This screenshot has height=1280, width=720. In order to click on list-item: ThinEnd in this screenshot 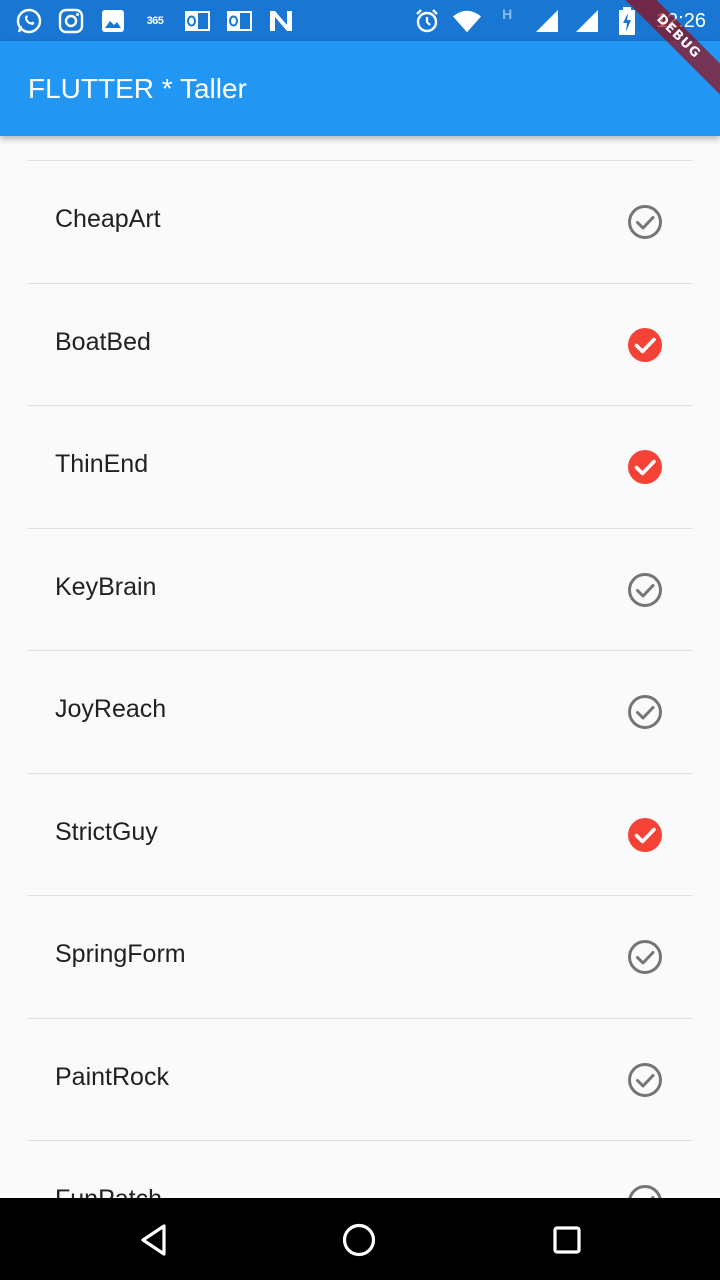, I will do `click(360, 467)`.